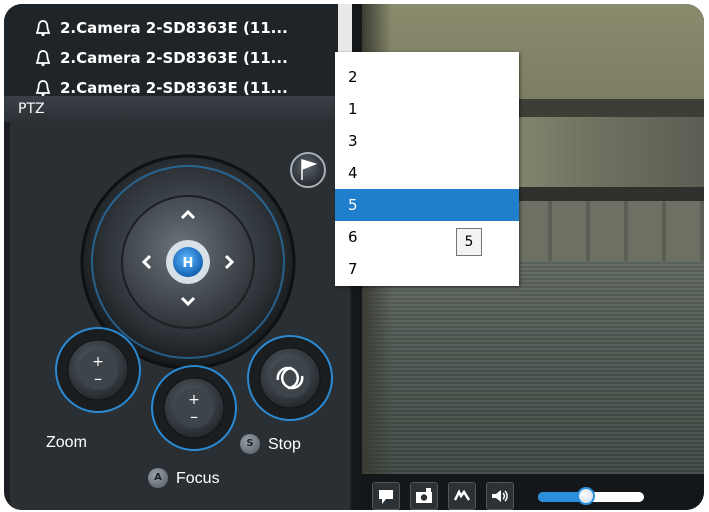  I want to click on speech-bubble-icon, so click(386, 497).